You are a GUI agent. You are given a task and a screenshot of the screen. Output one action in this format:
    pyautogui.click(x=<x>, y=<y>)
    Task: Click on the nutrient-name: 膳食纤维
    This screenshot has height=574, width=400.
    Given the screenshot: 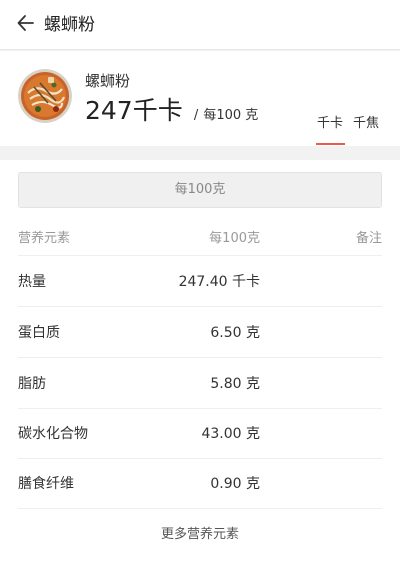 What is the action you would take?
    pyautogui.click(x=46, y=484)
    